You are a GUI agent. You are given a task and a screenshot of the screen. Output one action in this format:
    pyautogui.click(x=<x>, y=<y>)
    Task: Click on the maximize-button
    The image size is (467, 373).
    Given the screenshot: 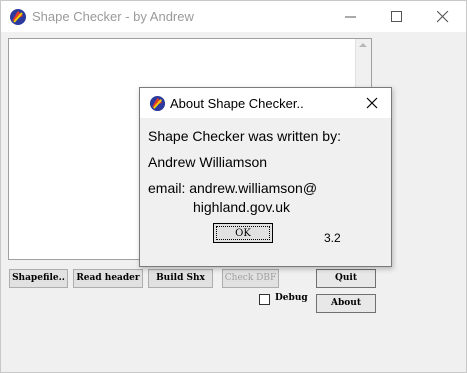 What is the action you would take?
    pyautogui.click(x=397, y=16)
    